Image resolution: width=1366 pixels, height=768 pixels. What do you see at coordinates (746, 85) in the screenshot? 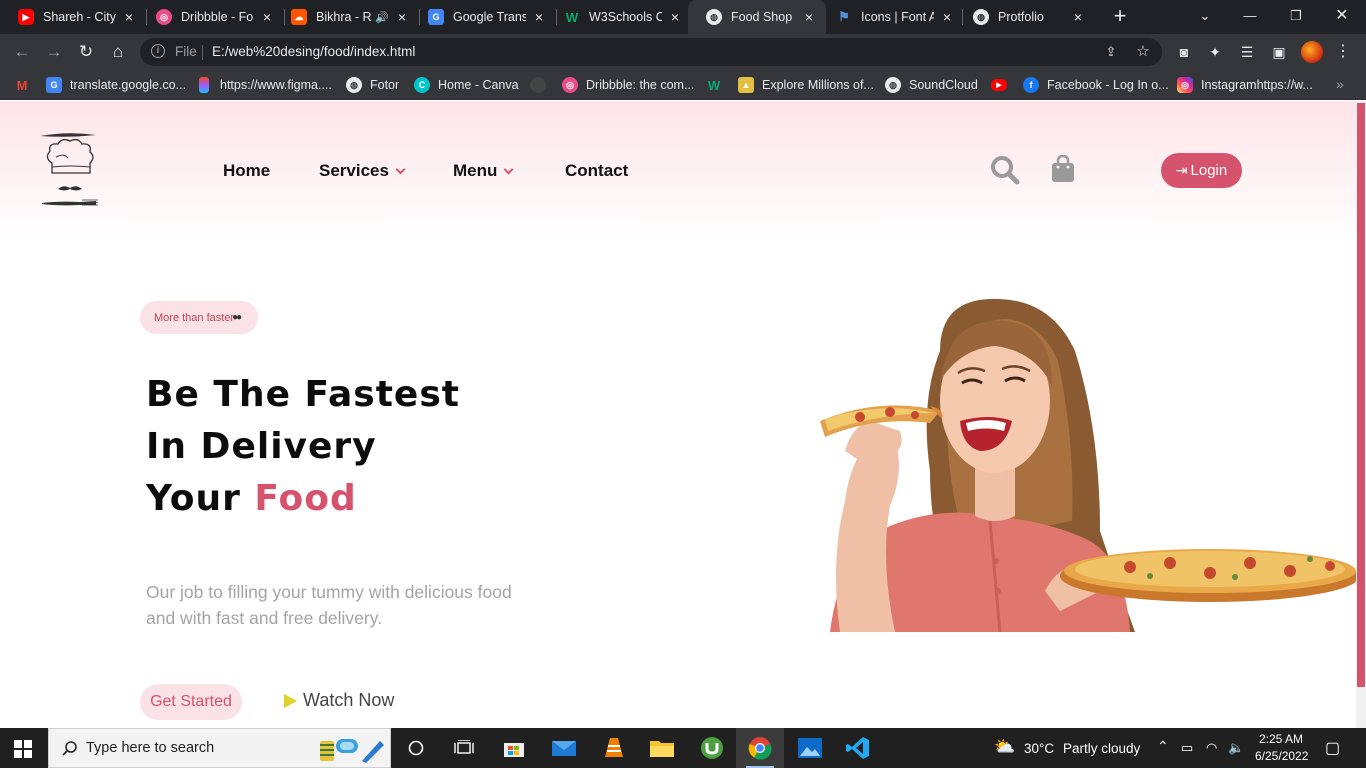
I see `image-icon: ▲` at bounding box center [746, 85].